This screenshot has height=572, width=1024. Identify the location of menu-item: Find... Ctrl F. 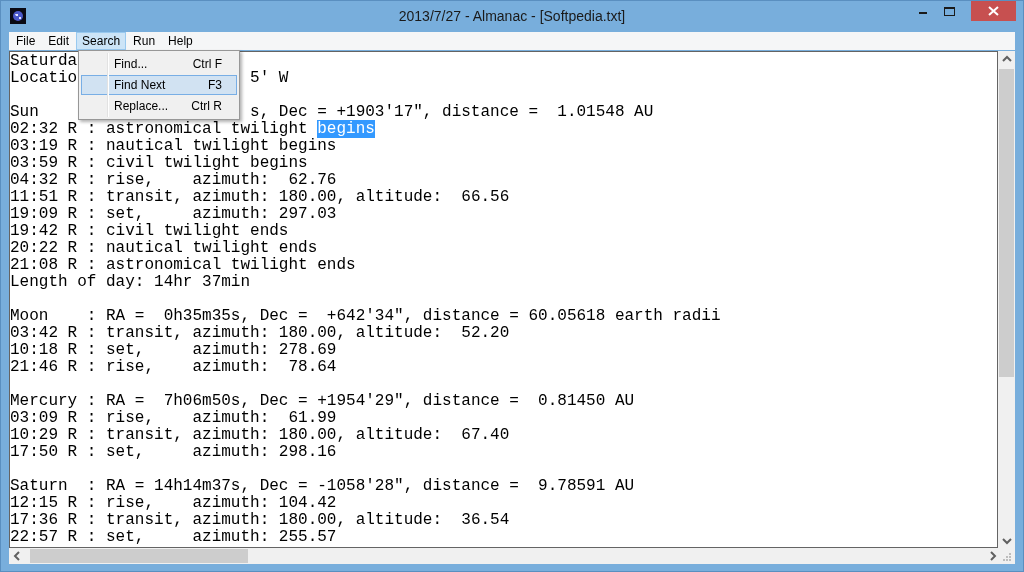
(159, 64).